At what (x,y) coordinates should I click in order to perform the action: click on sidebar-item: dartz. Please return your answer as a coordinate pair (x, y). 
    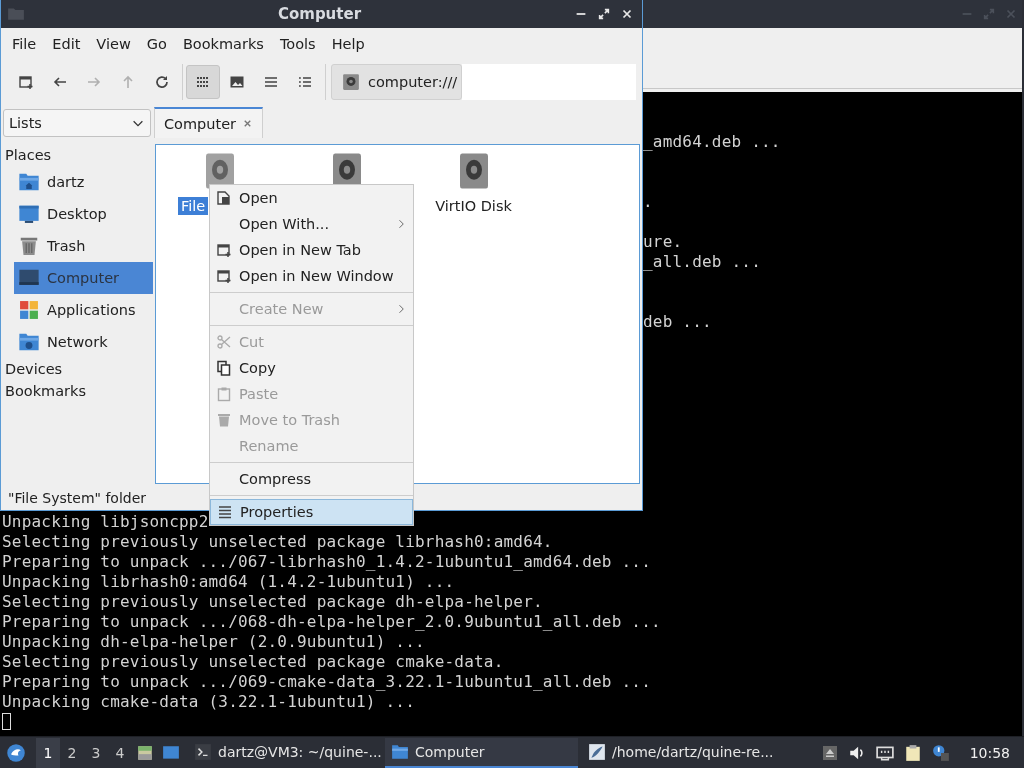
    Looking at the image, I should click on (83, 182).